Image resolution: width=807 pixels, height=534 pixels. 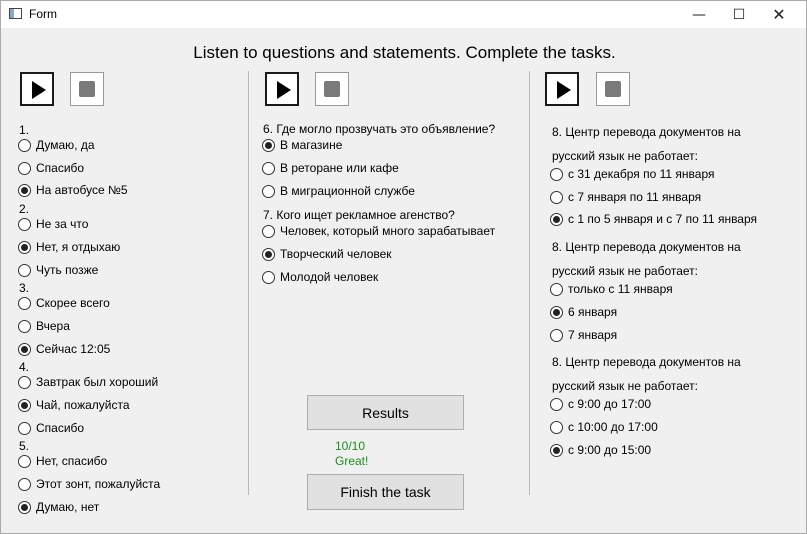 I want to click on question-text: русский язык не работает:, so click(x=625, y=386).